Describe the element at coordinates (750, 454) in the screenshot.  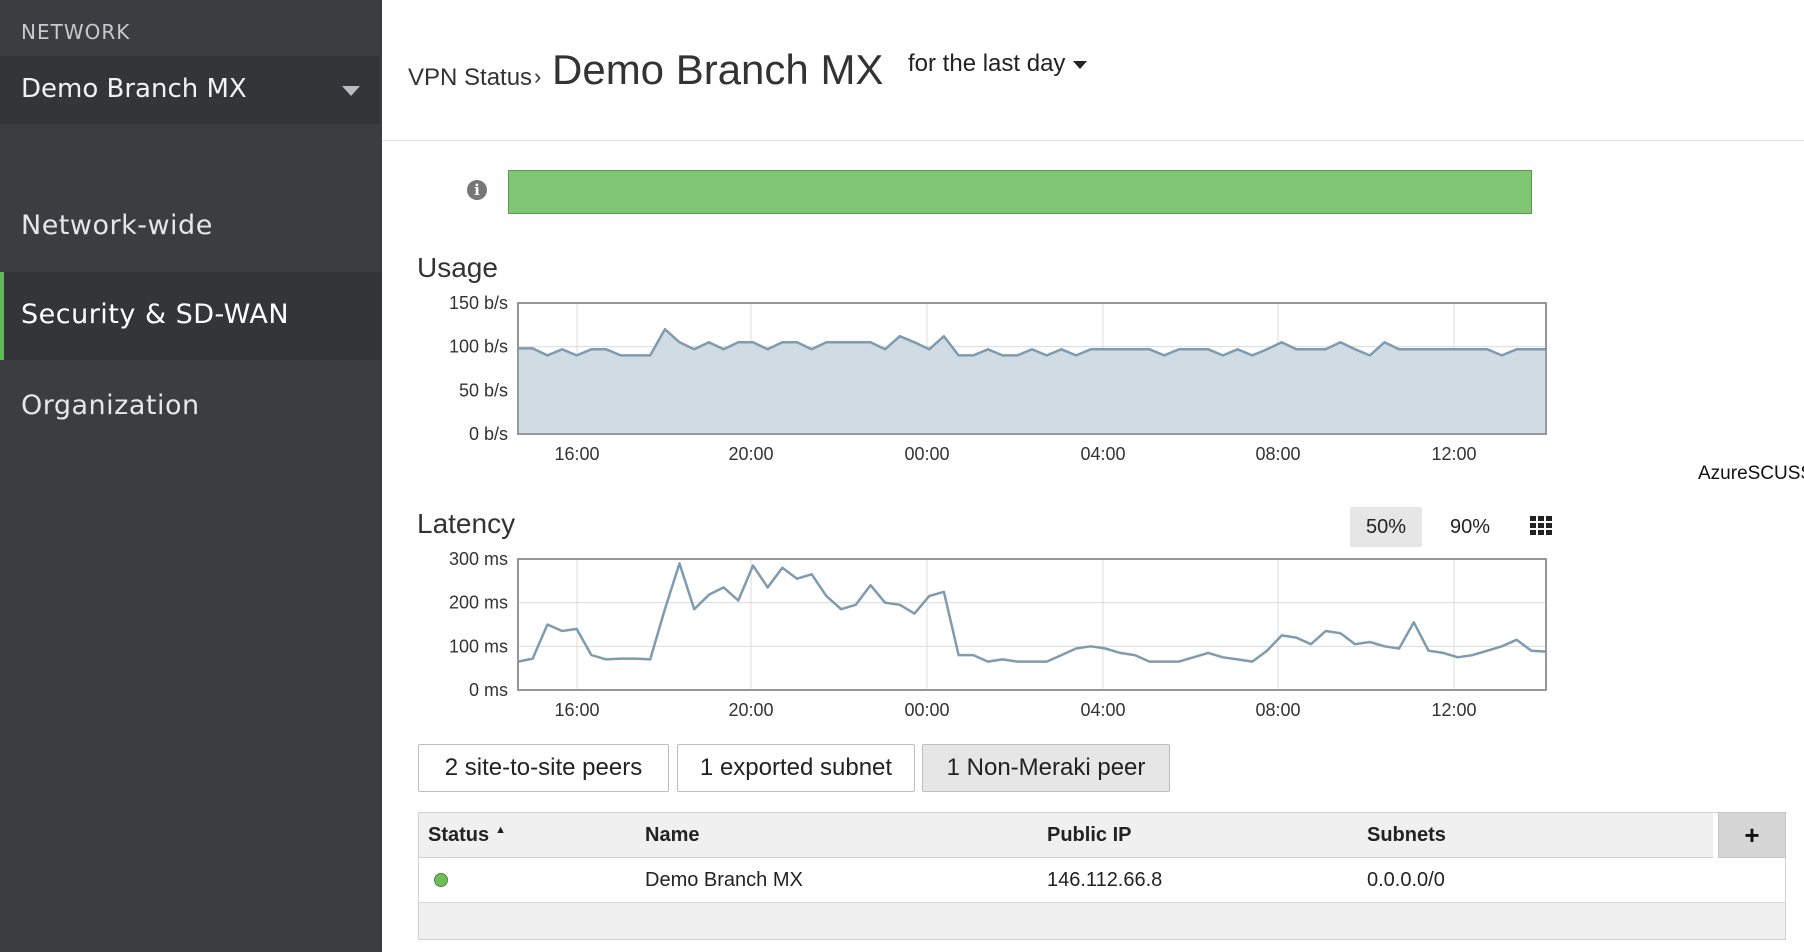
I see `usage-x-tick-label: 20:00` at that location.